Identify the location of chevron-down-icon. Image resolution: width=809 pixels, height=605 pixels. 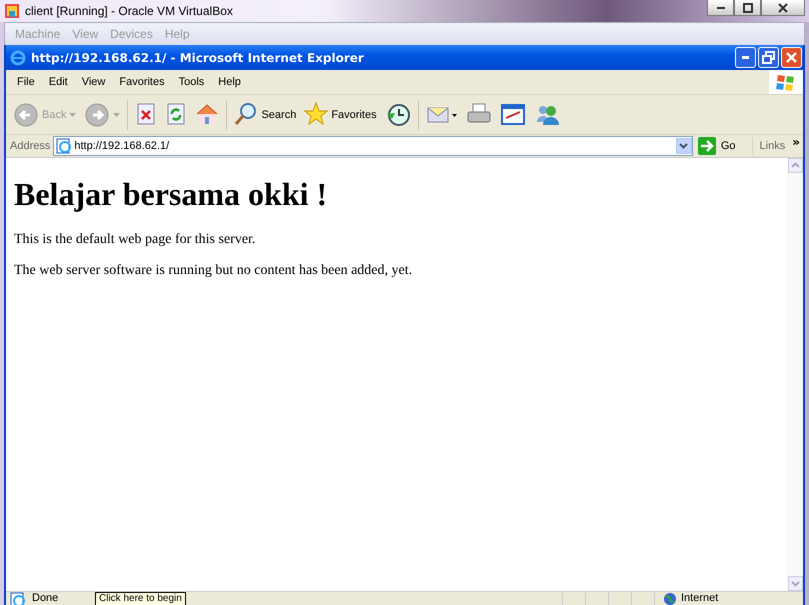
(683, 146).